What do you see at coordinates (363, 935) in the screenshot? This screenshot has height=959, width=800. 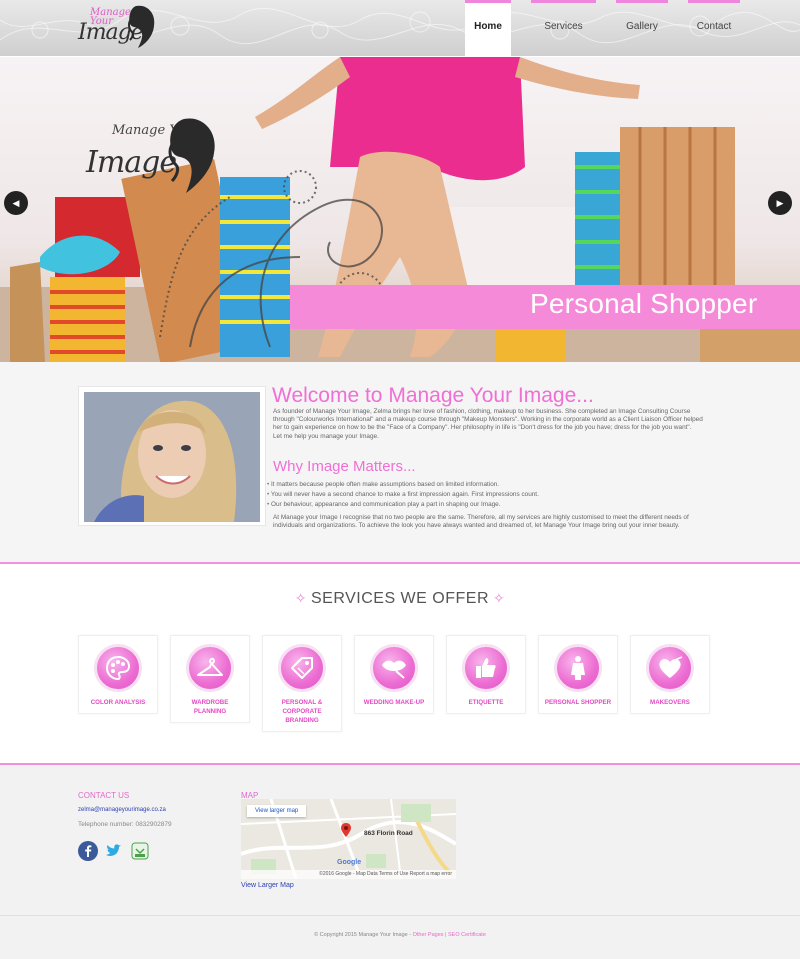 I see `copyright-text: © Copyright 2015 Manage Your Image -` at bounding box center [363, 935].